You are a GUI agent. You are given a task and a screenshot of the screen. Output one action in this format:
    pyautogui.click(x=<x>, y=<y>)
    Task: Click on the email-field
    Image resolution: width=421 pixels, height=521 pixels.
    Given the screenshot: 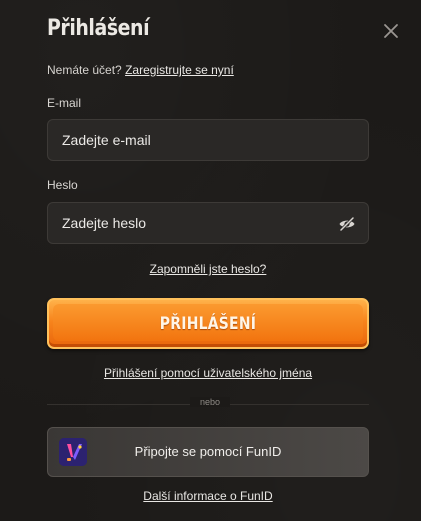 What is the action you would take?
    pyautogui.click(x=208, y=140)
    